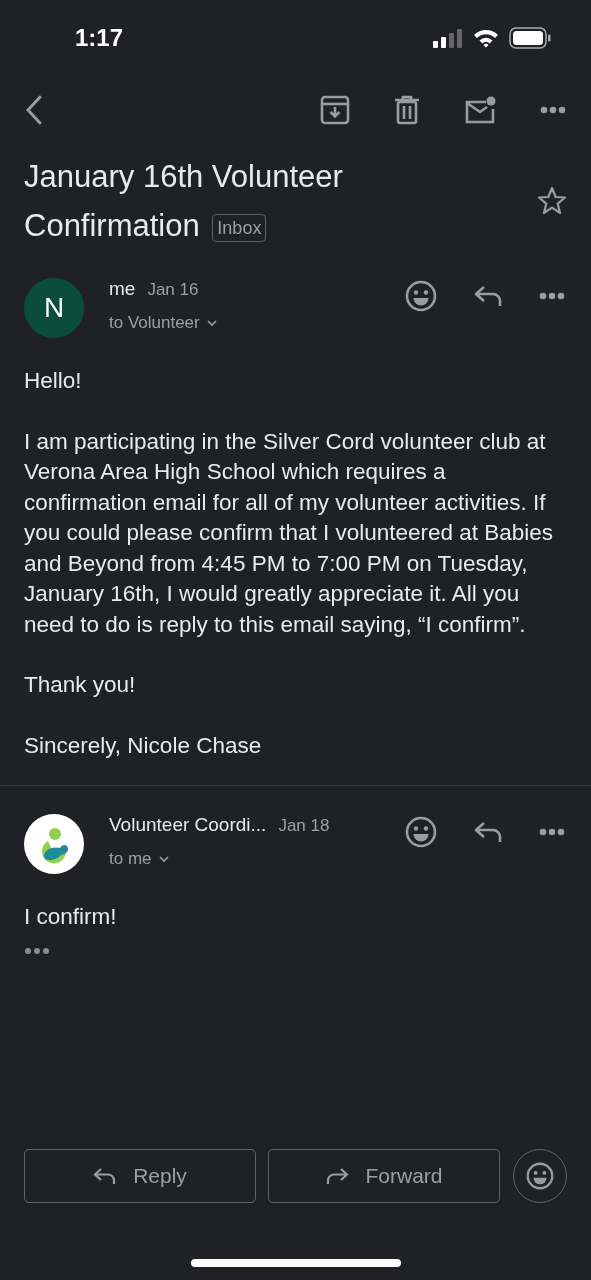 The image size is (591, 1280). What do you see at coordinates (143, 745) in the screenshot?
I see `message-paragraph: Sincerely, Nicole Chase` at bounding box center [143, 745].